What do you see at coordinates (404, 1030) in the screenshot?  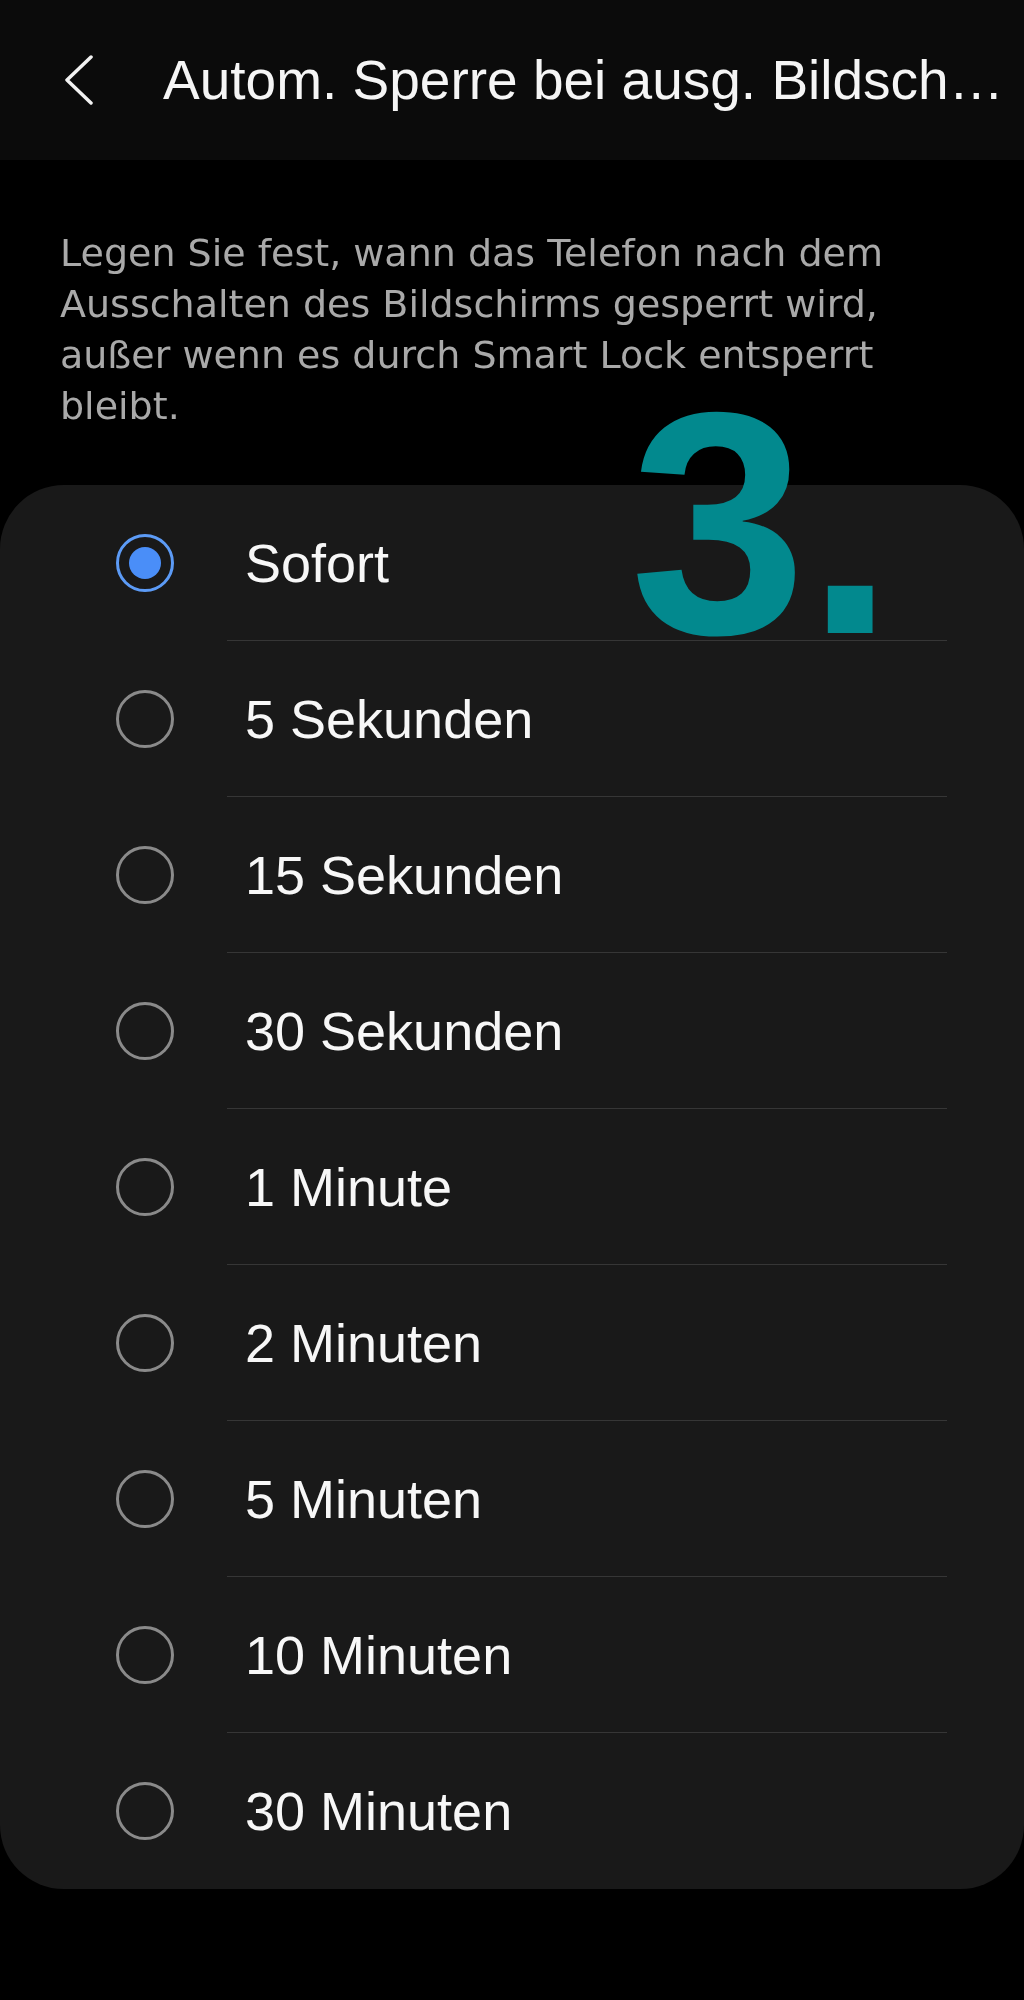 I see `option-label: 30 Sekunden` at bounding box center [404, 1030].